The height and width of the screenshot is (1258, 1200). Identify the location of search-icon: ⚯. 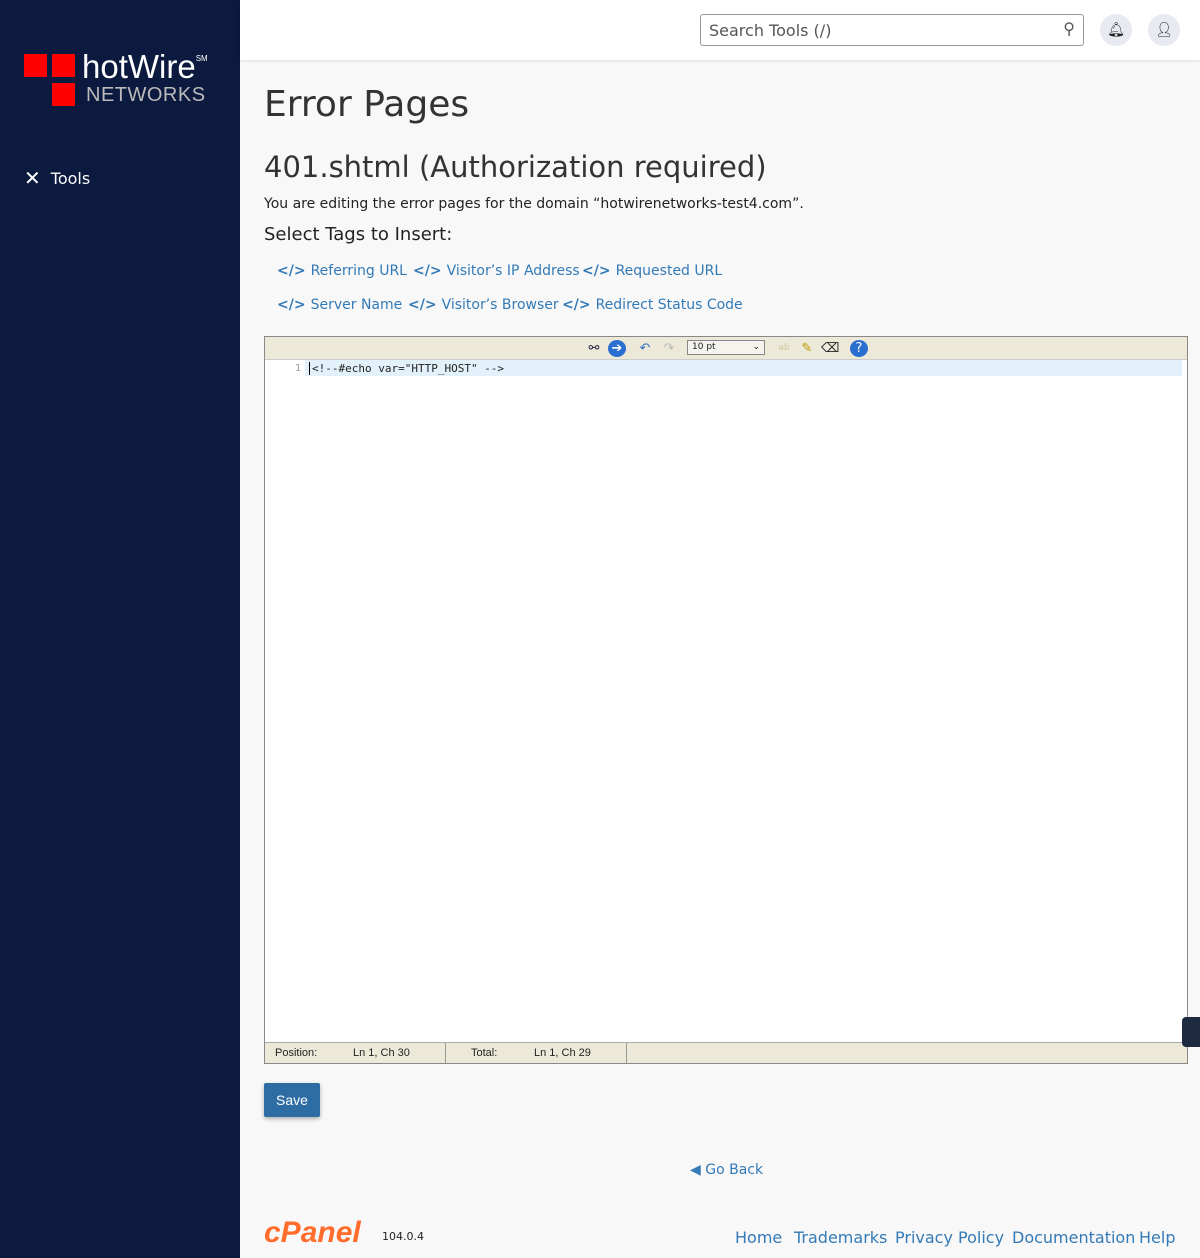
(594, 348).